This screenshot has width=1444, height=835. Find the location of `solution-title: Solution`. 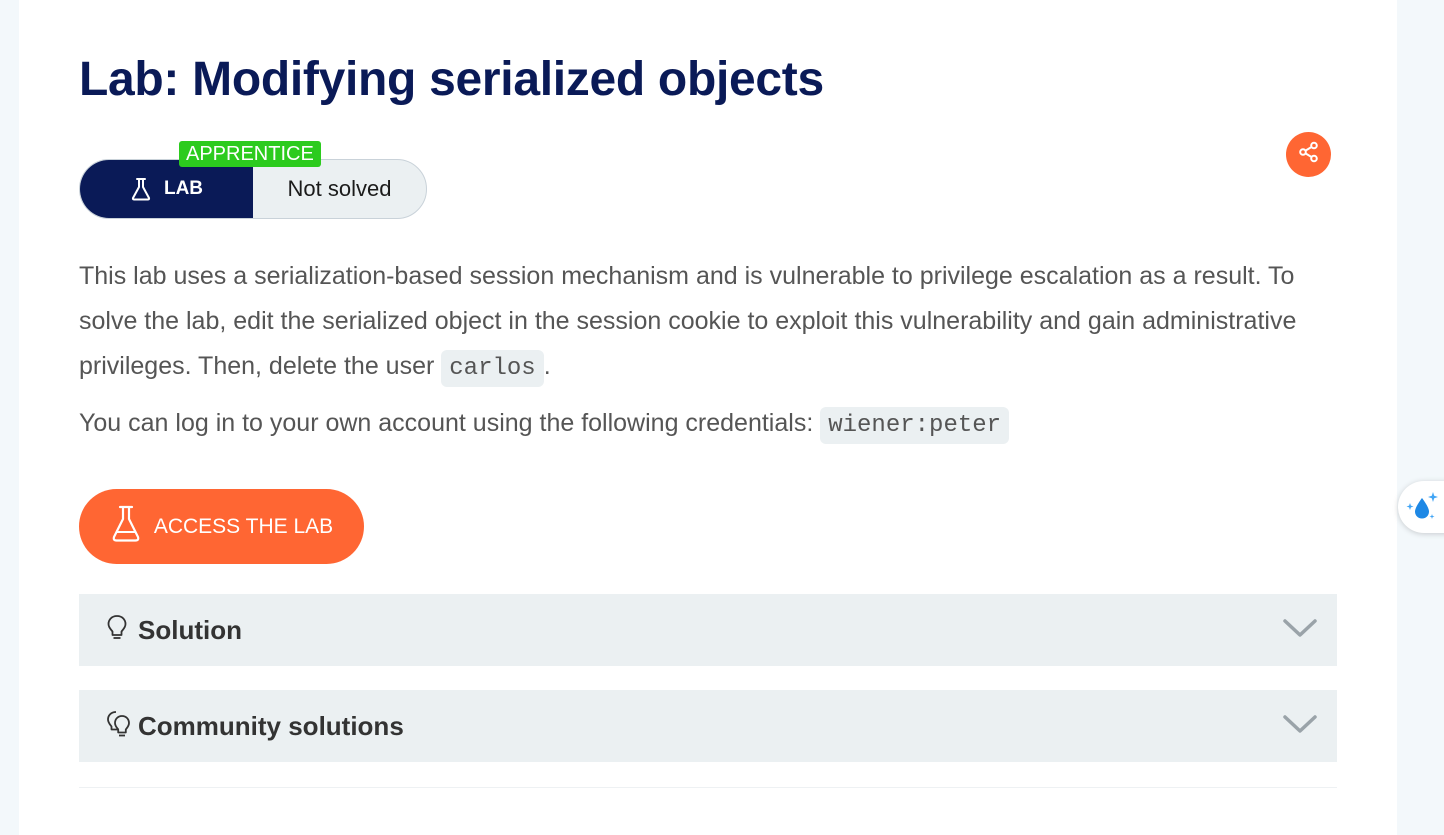

solution-title: Solution is located at coordinates (190, 630).